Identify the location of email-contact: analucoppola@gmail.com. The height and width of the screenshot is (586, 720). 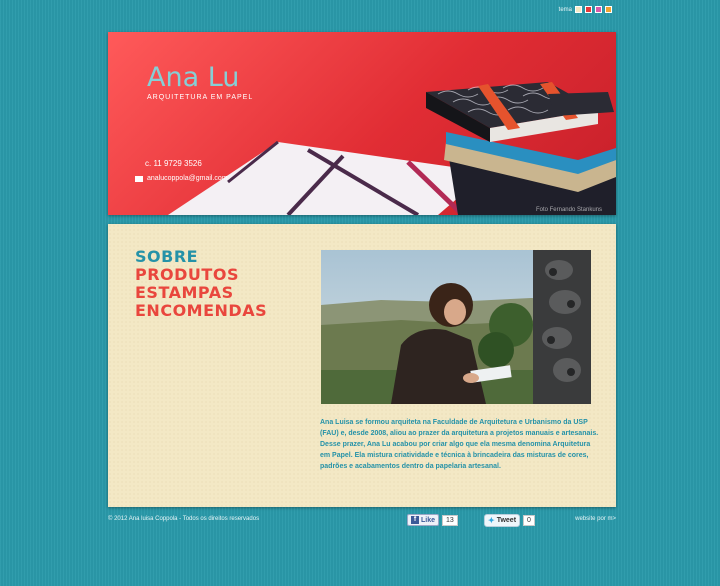
(181, 178).